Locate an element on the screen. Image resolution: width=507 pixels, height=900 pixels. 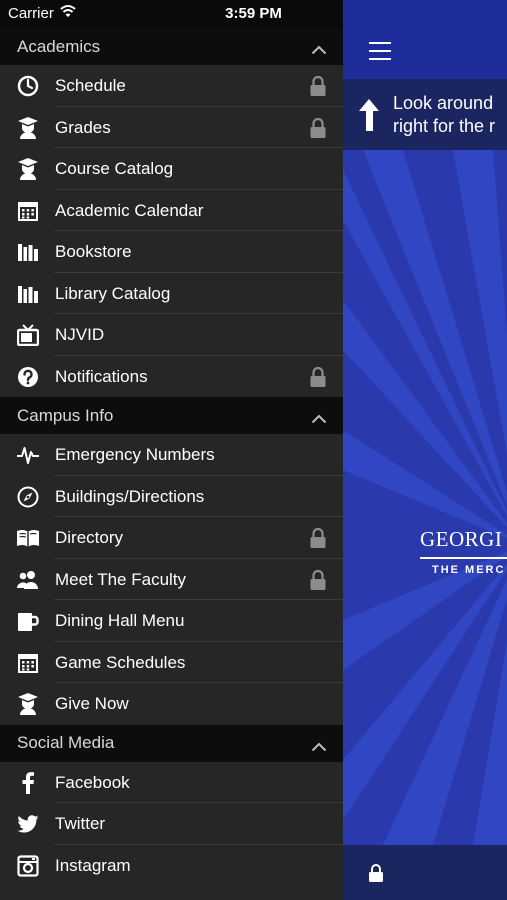
menu-item-twitter: Twitter is located at coordinates (171, 824).